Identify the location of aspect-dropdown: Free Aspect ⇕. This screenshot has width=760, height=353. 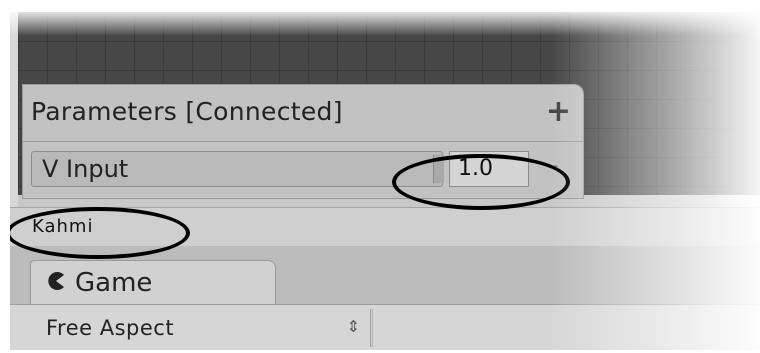
(201, 328).